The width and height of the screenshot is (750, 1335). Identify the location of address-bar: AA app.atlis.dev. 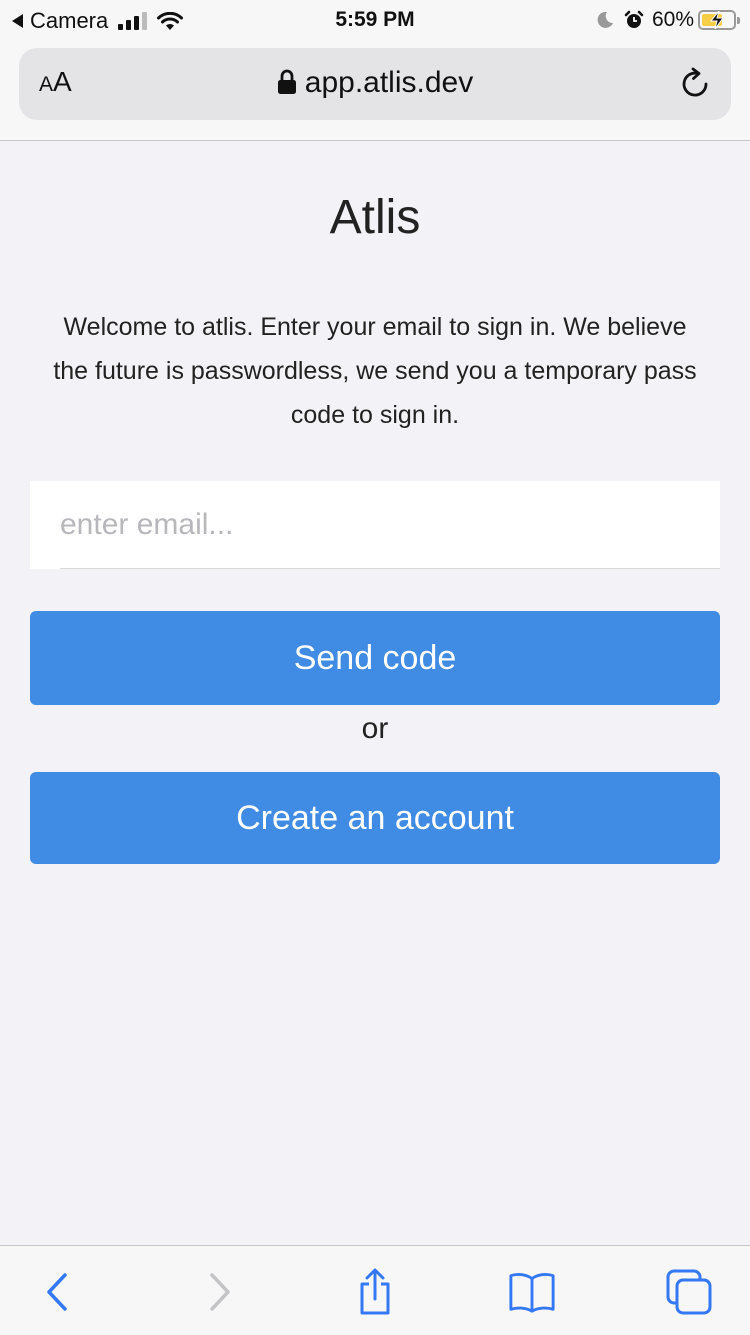
(375, 84).